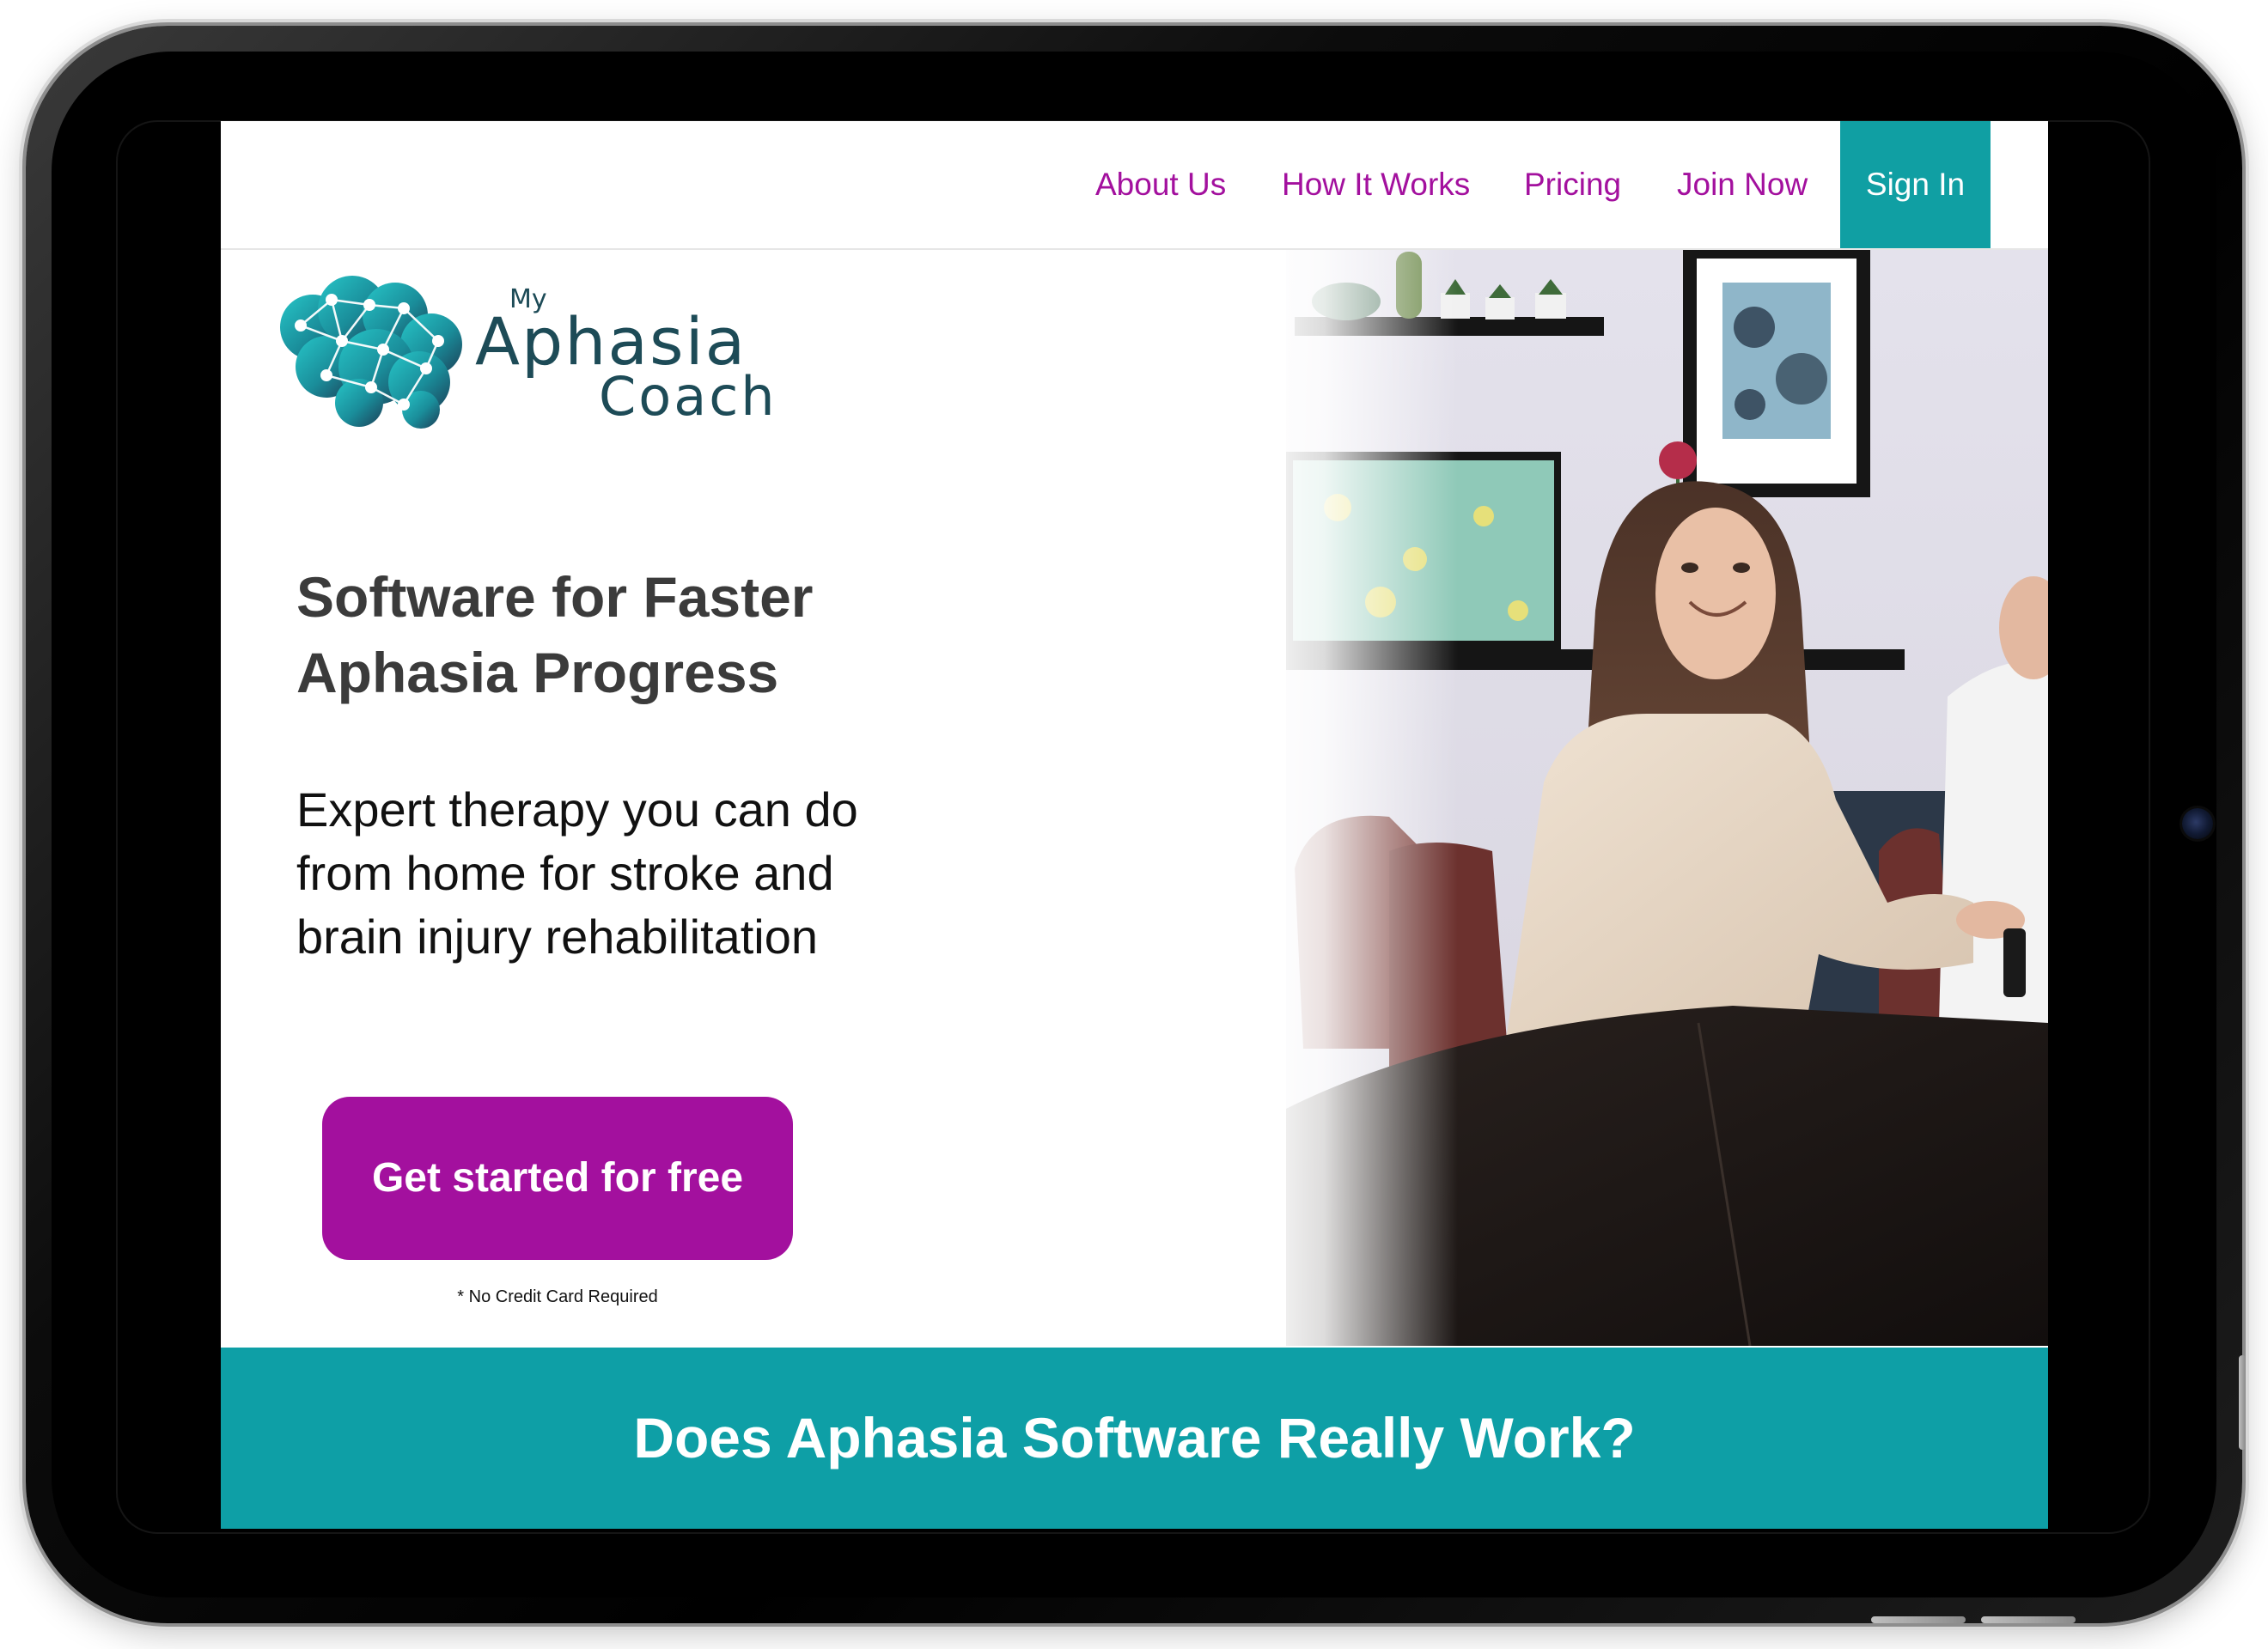 This screenshot has height=1649, width=2268. What do you see at coordinates (1355, 798) in the screenshot?
I see `photo-fade-overlay` at bounding box center [1355, 798].